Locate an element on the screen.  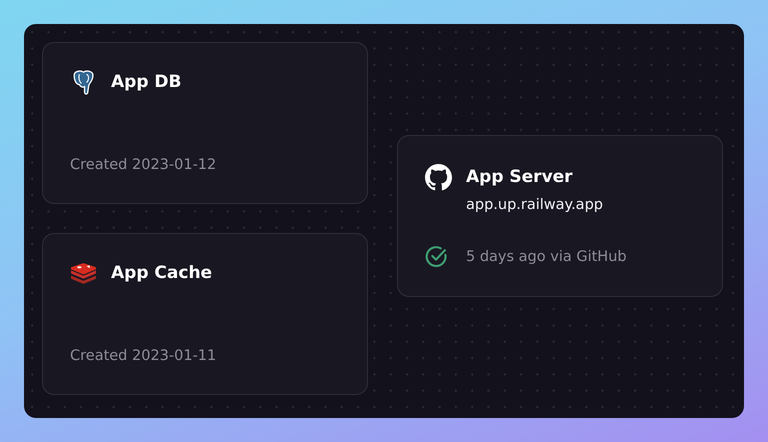
created-date: Created 2023-01-11 is located at coordinates (144, 356).